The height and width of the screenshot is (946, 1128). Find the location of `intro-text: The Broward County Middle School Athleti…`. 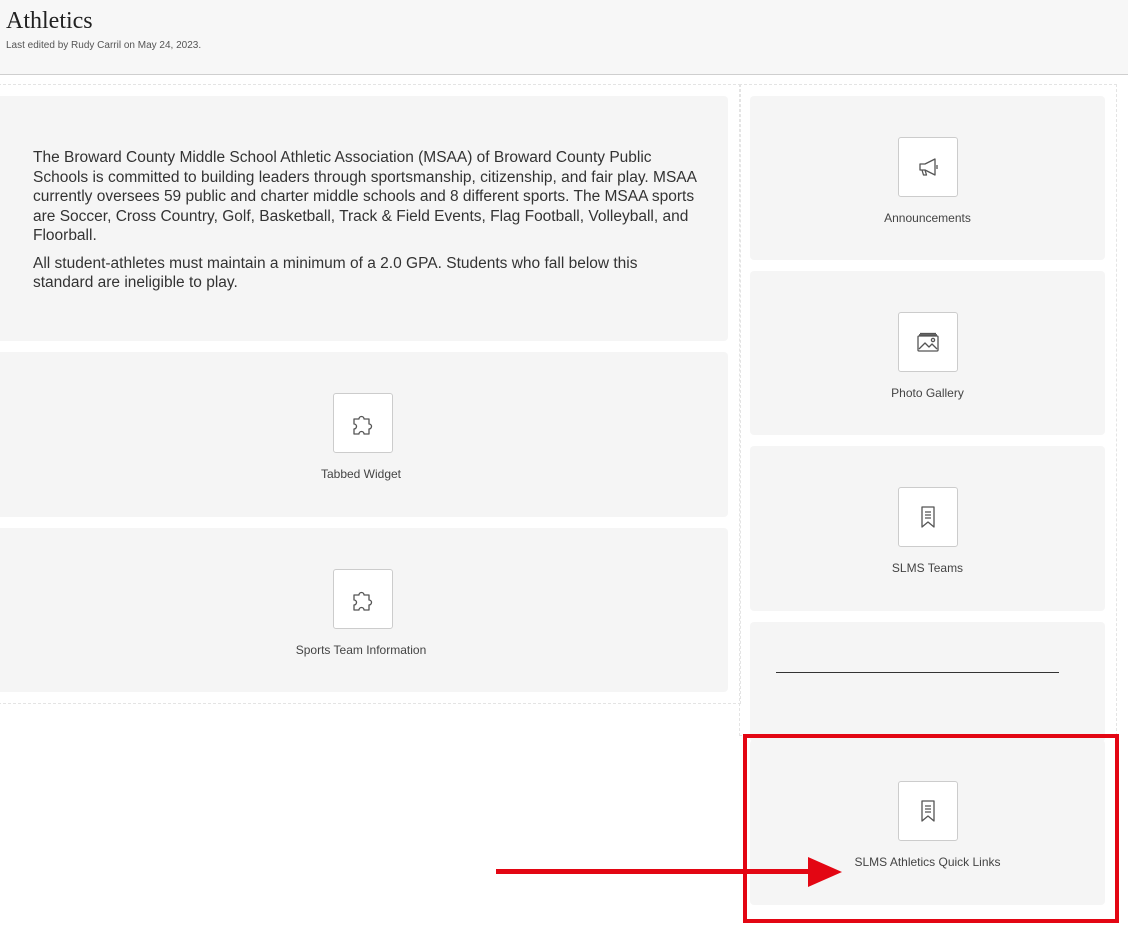

intro-text: The Broward County Middle School Athleti… is located at coordinates (365, 224).